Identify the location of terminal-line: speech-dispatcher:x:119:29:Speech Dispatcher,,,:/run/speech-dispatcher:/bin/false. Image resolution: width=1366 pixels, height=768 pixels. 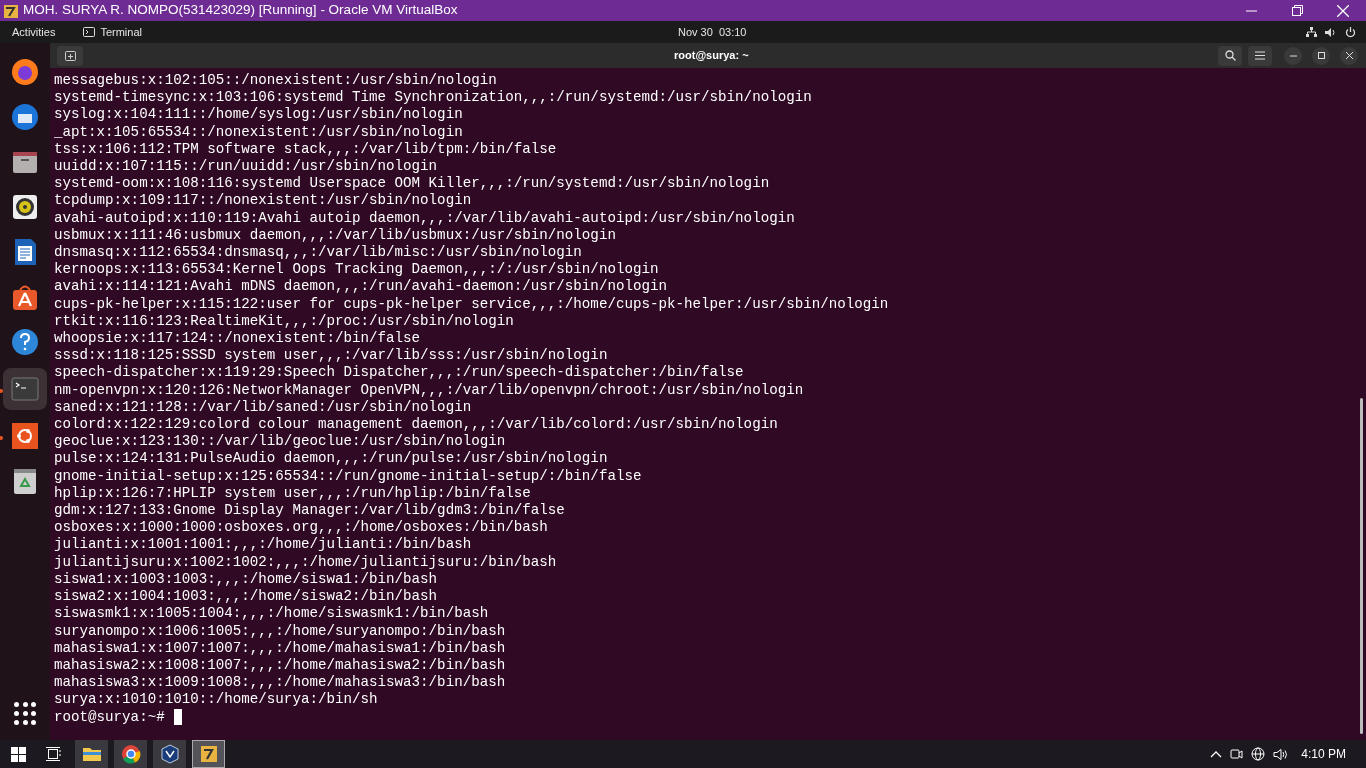
(399, 373).